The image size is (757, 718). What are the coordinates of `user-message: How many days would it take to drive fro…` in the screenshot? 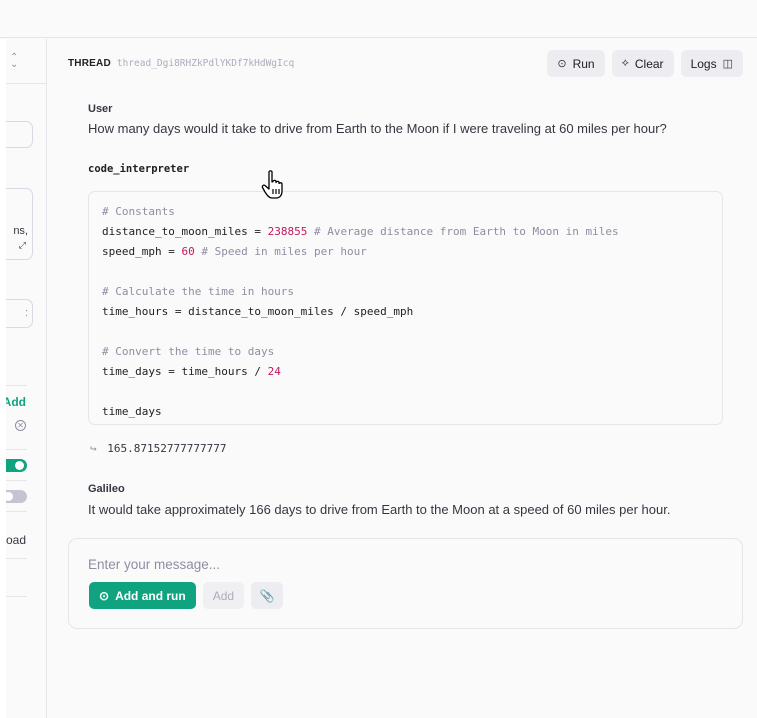 It's located at (377, 128).